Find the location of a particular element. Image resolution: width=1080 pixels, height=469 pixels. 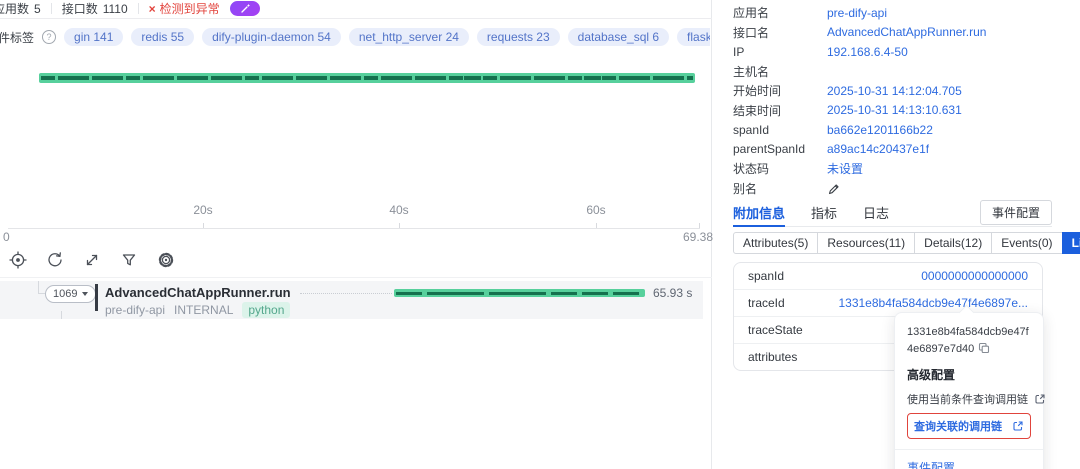

component-tag: gin 141 is located at coordinates (94, 37).